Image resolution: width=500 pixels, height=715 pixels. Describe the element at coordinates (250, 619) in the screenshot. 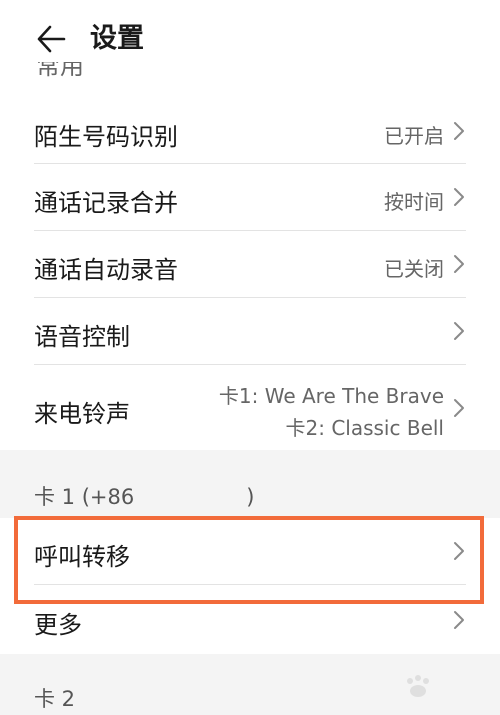

I see `row-more: 更多` at that location.